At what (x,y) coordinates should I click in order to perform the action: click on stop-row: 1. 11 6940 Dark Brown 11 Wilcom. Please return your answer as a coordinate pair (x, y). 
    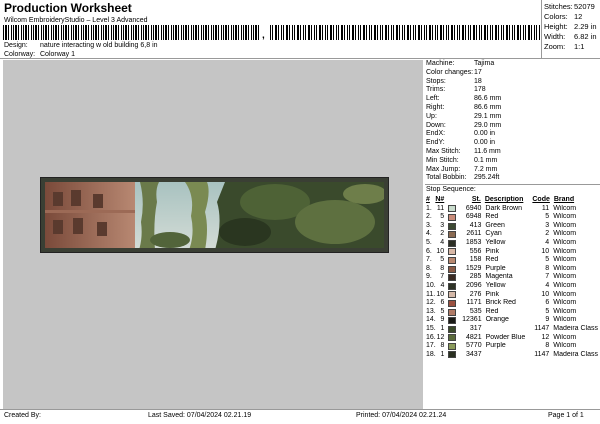
    Looking at the image, I should click on (512, 209).